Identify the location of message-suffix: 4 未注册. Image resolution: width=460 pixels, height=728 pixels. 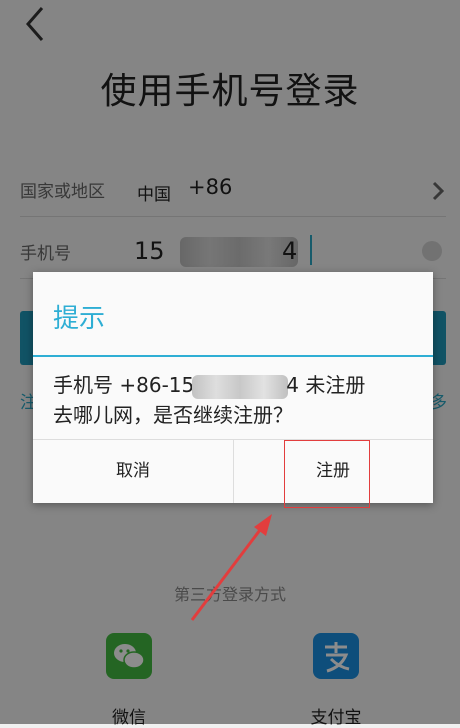
(326, 385).